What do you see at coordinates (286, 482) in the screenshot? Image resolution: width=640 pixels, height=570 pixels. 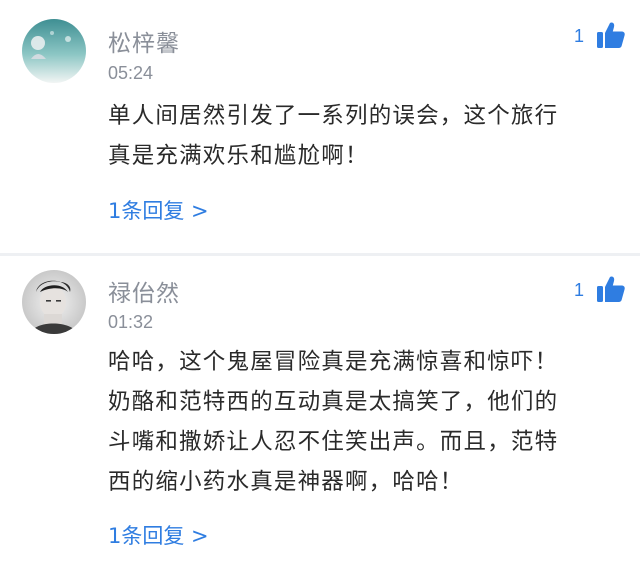 I see `comment-body-line: 西的缩小药水真是神器啊，哈哈！` at bounding box center [286, 482].